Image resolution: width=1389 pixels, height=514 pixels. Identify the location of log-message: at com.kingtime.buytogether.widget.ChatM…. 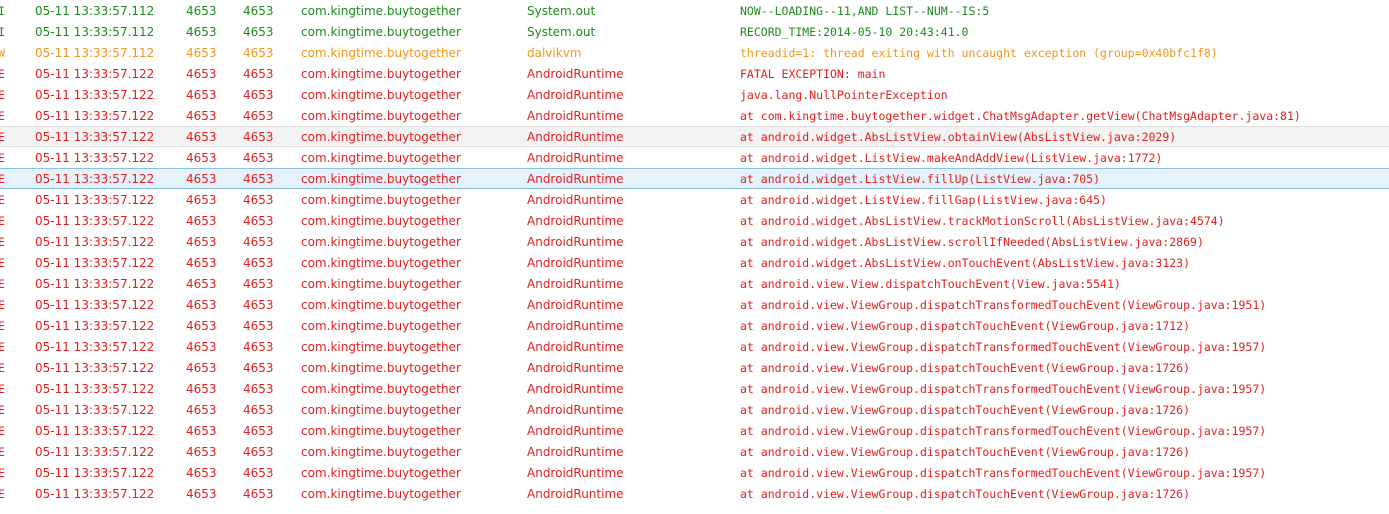
(1020, 116).